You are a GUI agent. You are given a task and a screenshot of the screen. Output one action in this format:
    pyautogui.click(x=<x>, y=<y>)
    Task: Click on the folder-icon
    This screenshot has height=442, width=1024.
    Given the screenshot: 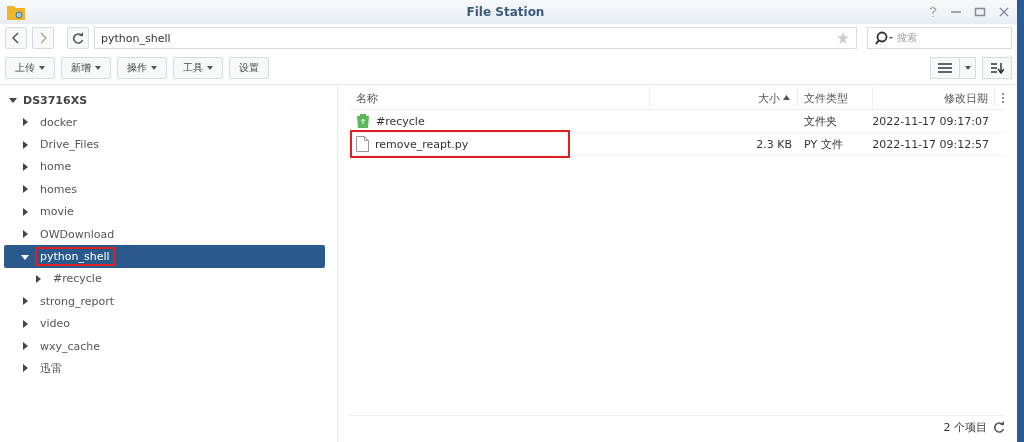 What is the action you would take?
    pyautogui.click(x=16, y=12)
    